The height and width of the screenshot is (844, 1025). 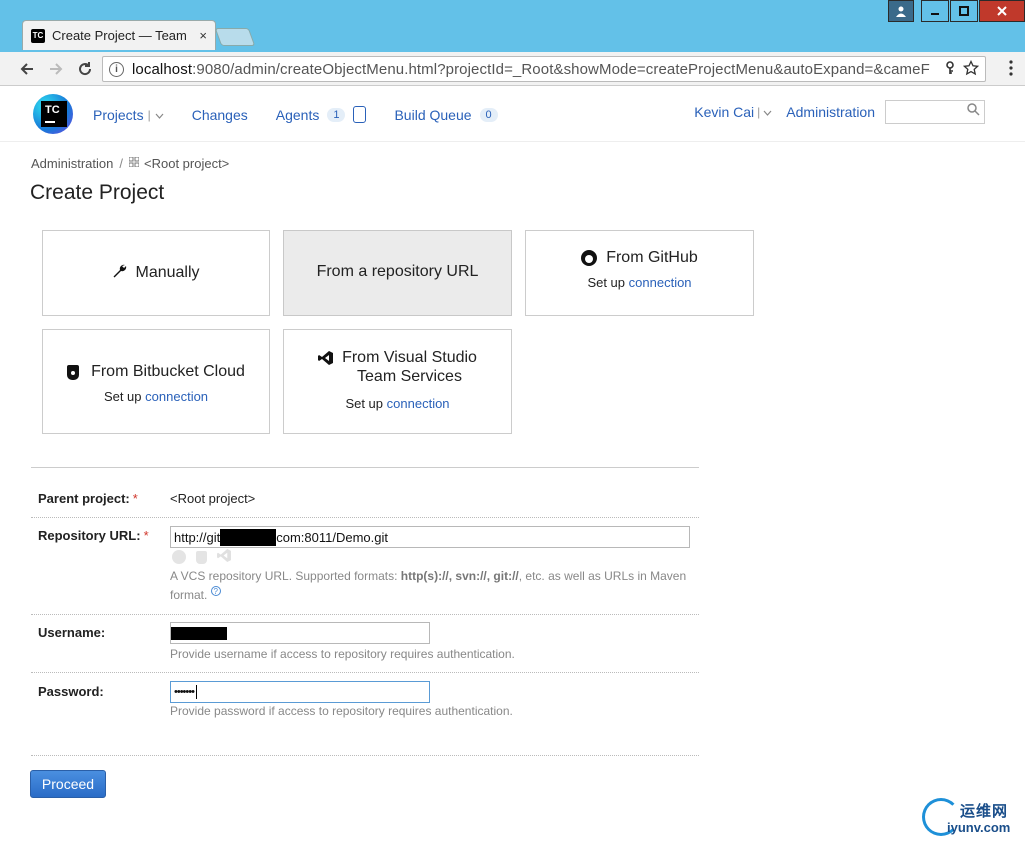 I want to click on breadcrumb-root-project: <Root project>, so click(x=186, y=163).